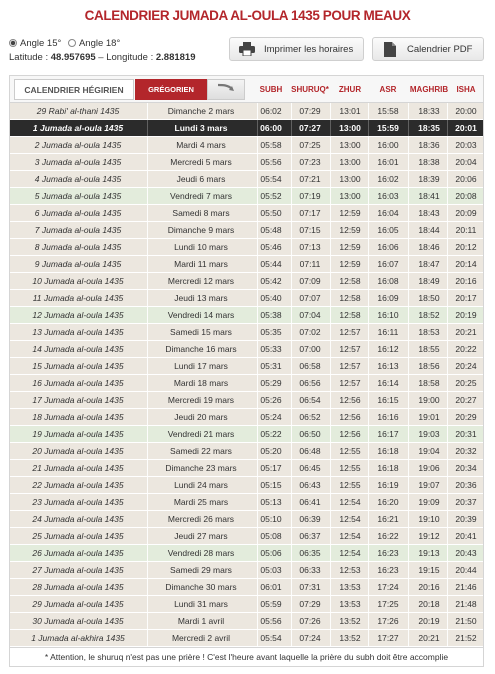 This screenshot has width=495, height=674. Describe the element at coordinates (78, 264) in the screenshot. I see `hegirian-date: 9 Jumada al-oula 1435` at that location.